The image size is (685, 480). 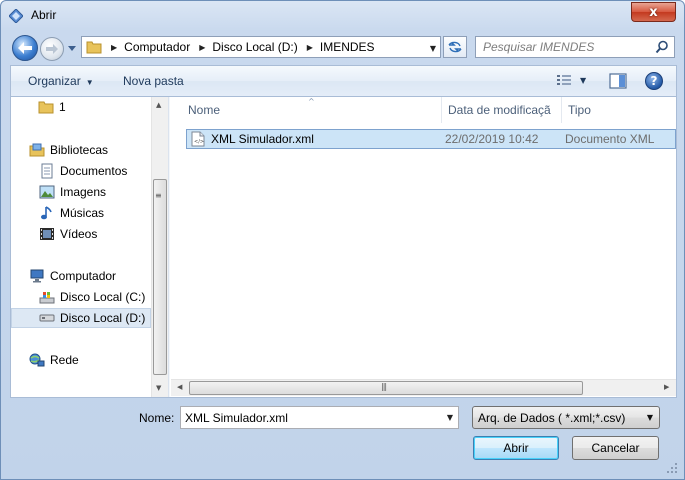 I want to click on arrow-right-icon, so click(x=52, y=49).